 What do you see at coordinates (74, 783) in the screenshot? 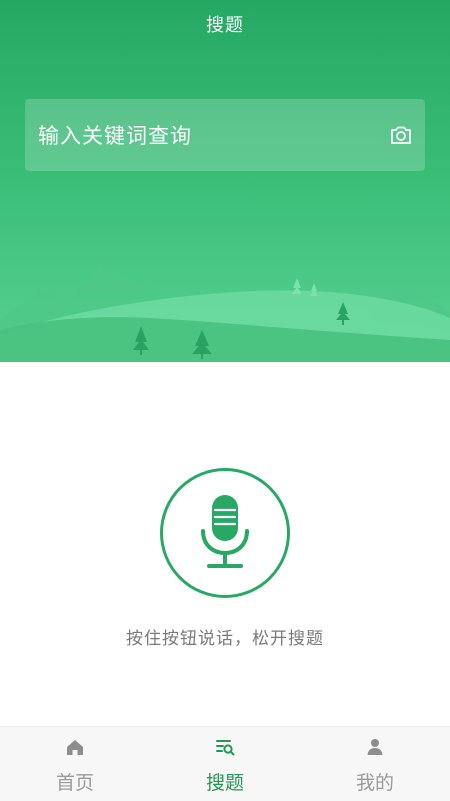
I see `tab-label: 首页` at bounding box center [74, 783].